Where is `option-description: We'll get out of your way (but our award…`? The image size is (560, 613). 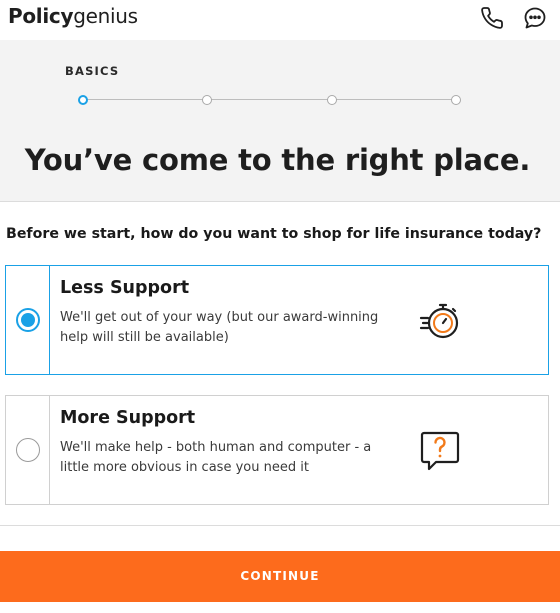 option-description: We'll get out of your way (but our award… is located at coordinates (219, 327).